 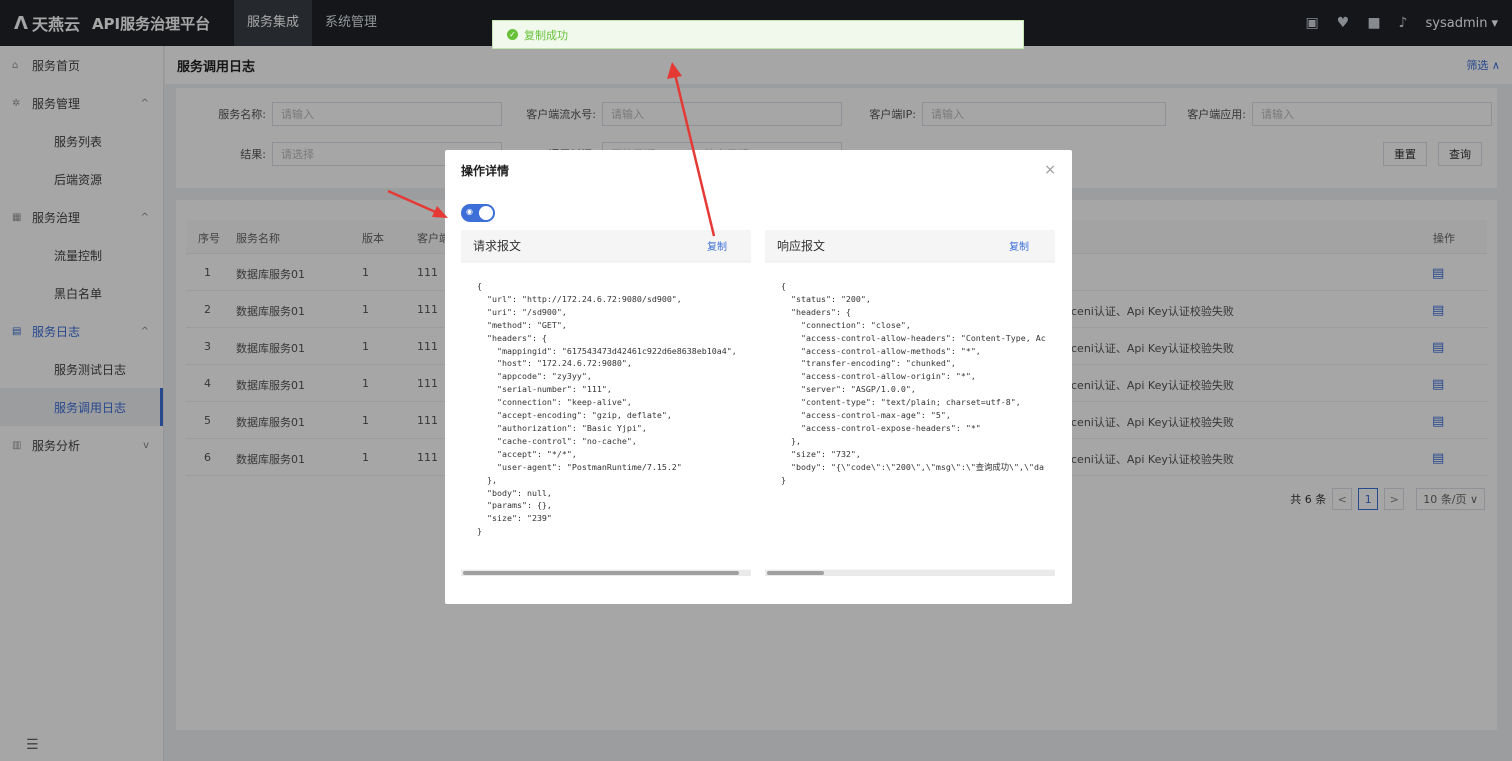 What do you see at coordinates (414, 202) in the screenshot?
I see `arrow-to-toggle` at bounding box center [414, 202].